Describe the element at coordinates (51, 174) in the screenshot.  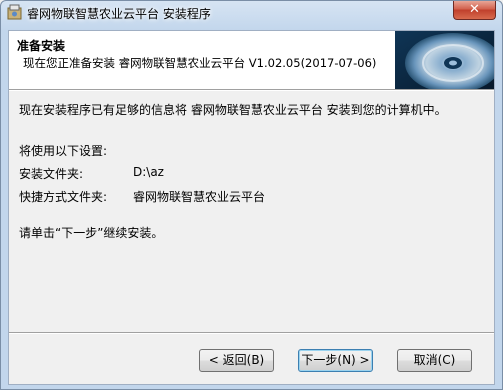
I see `install-folder-label: 安装文件夹:` at that location.